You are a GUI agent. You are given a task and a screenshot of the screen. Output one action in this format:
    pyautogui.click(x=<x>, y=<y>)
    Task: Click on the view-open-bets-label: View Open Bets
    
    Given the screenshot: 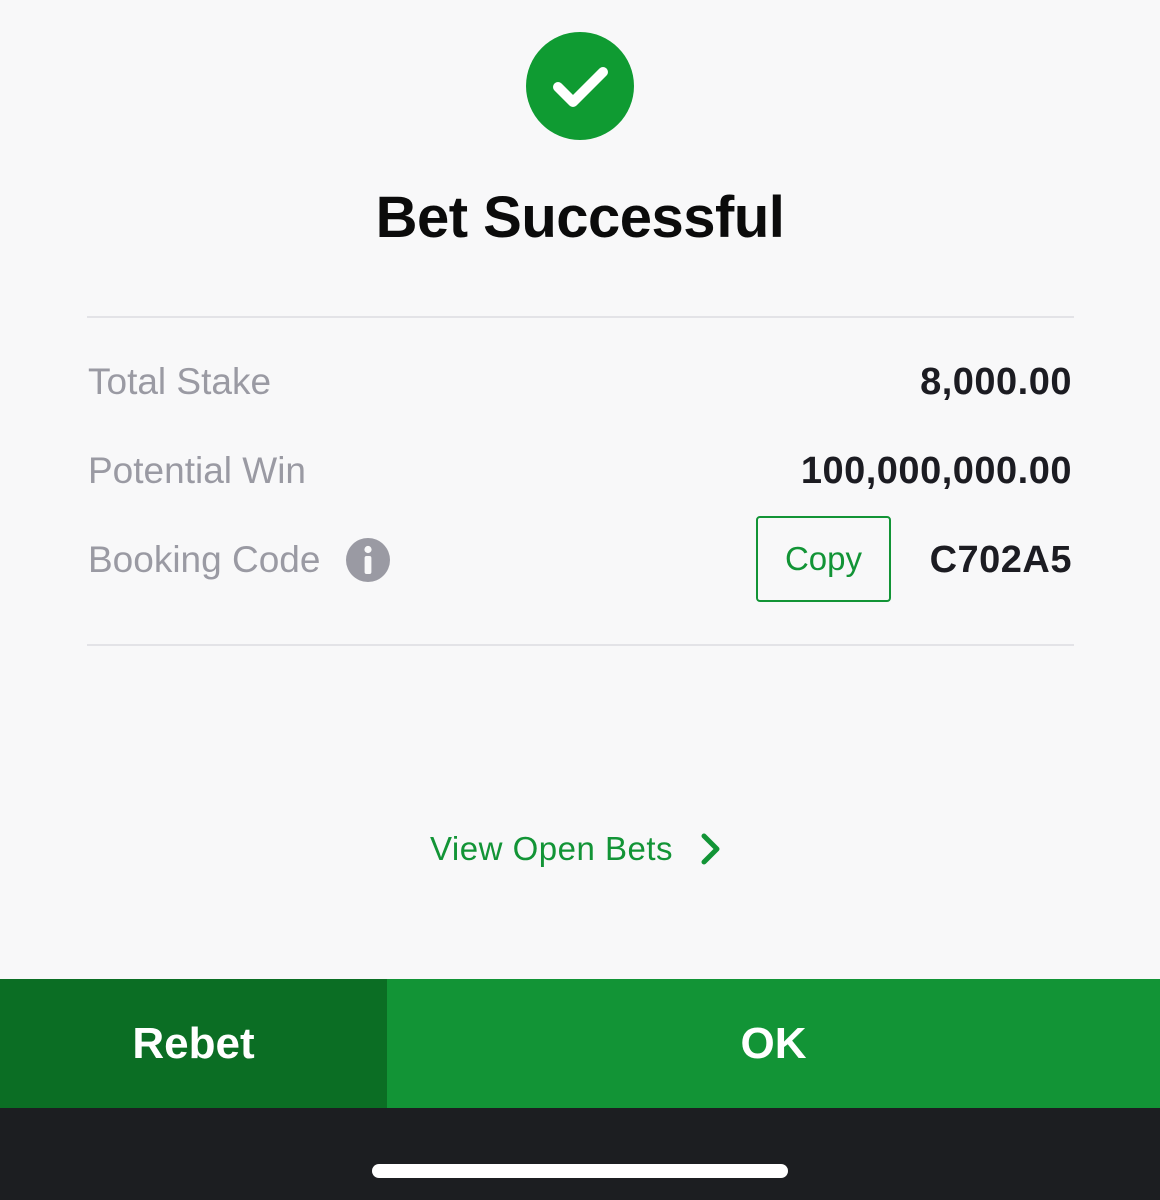 What is the action you would take?
    pyautogui.click(x=552, y=848)
    